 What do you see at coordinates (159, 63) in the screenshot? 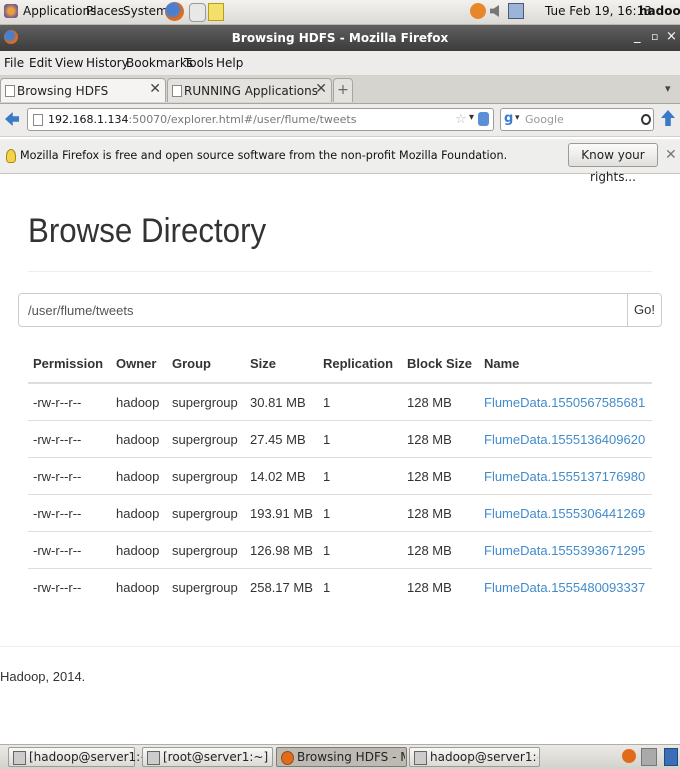
I see `menu-bookmarks: Bookmarks` at bounding box center [159, 63].